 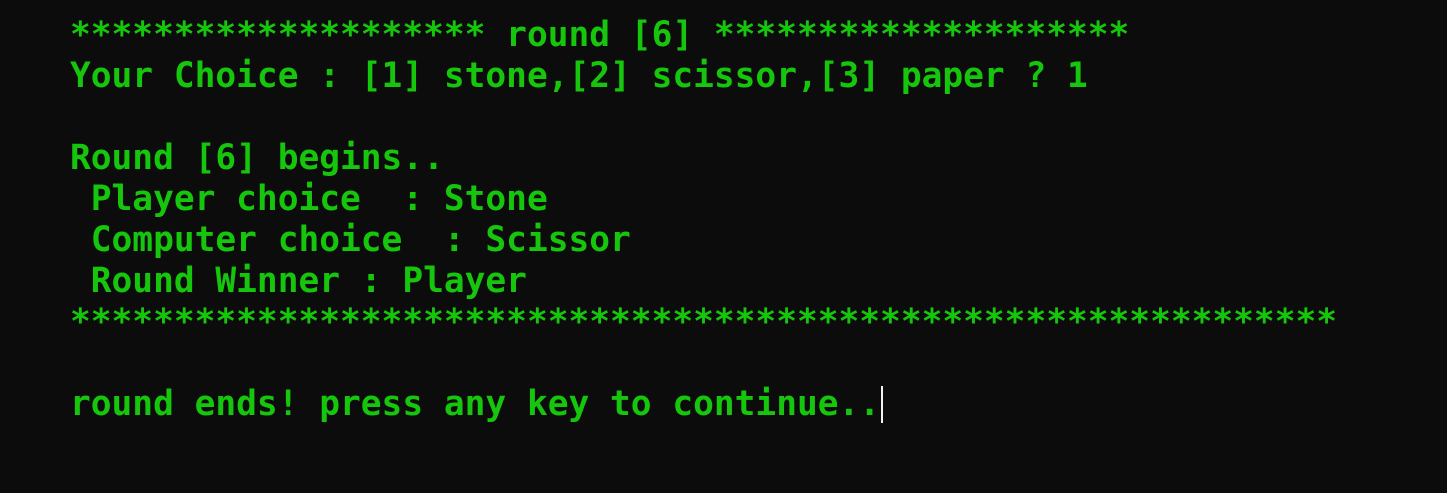 What do you see at coordinates (350, 240) in the screenshot?
I see `computer-choice-line: Computer choice : Scissor` at bounding box center [350, 240].